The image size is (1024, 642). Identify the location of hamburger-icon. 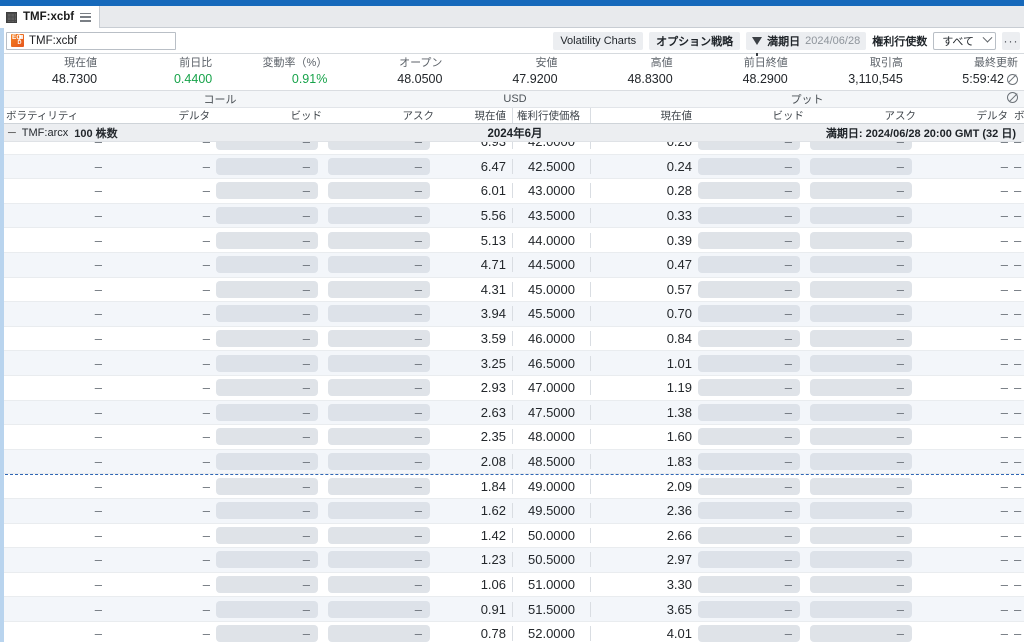
(86, 17).